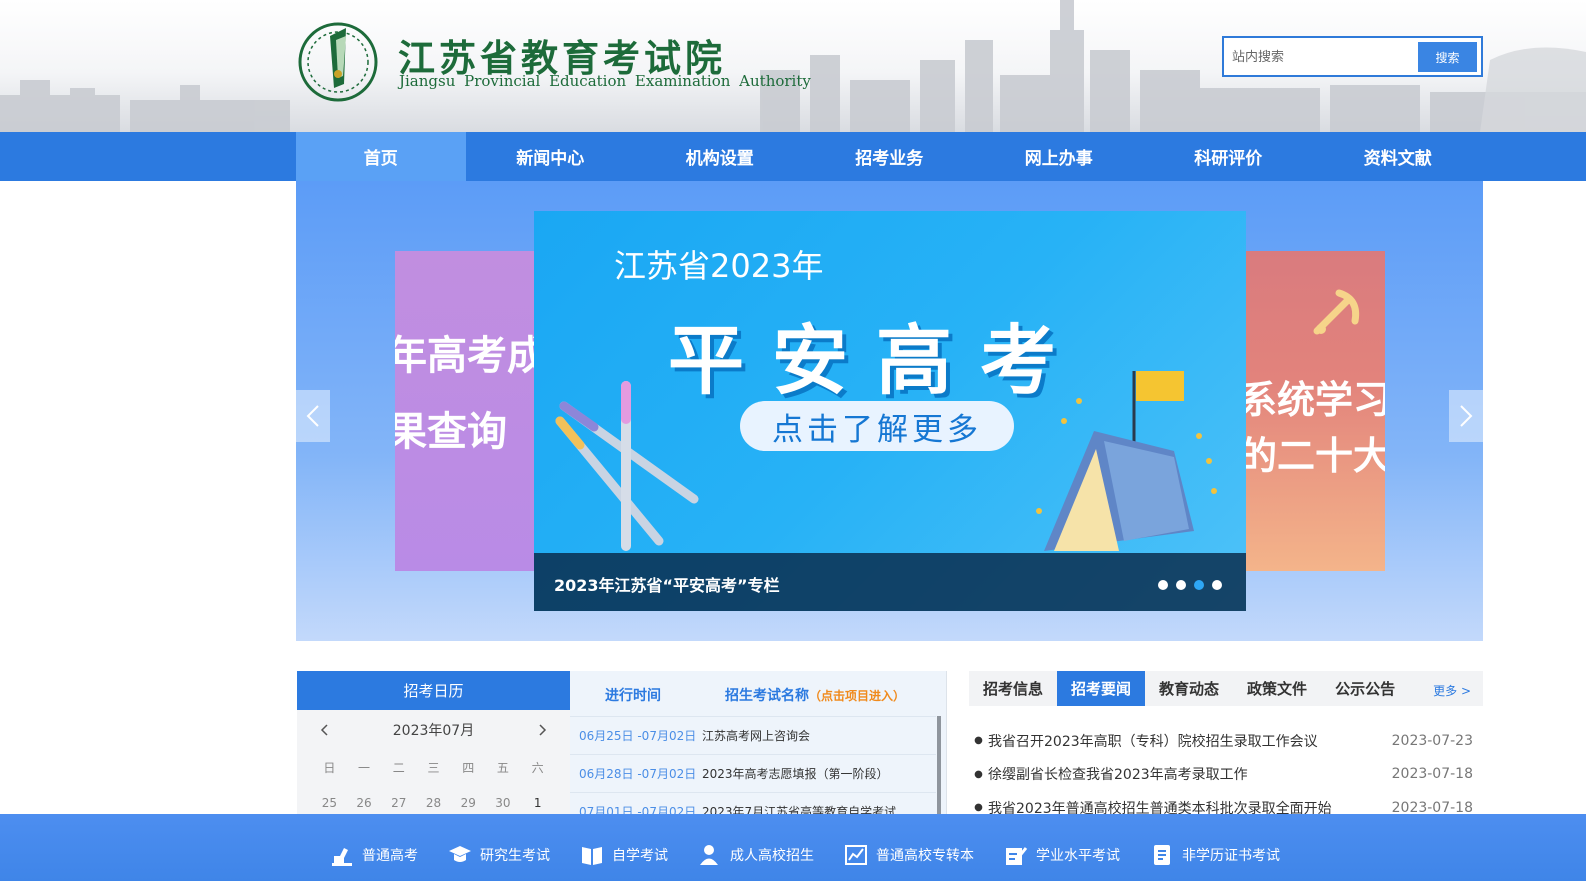 This screenshot has width=1586, height=881. Describe the element at coordinates (502, 768) in the screenshot. I see `weekday-fri: 五` at that location.